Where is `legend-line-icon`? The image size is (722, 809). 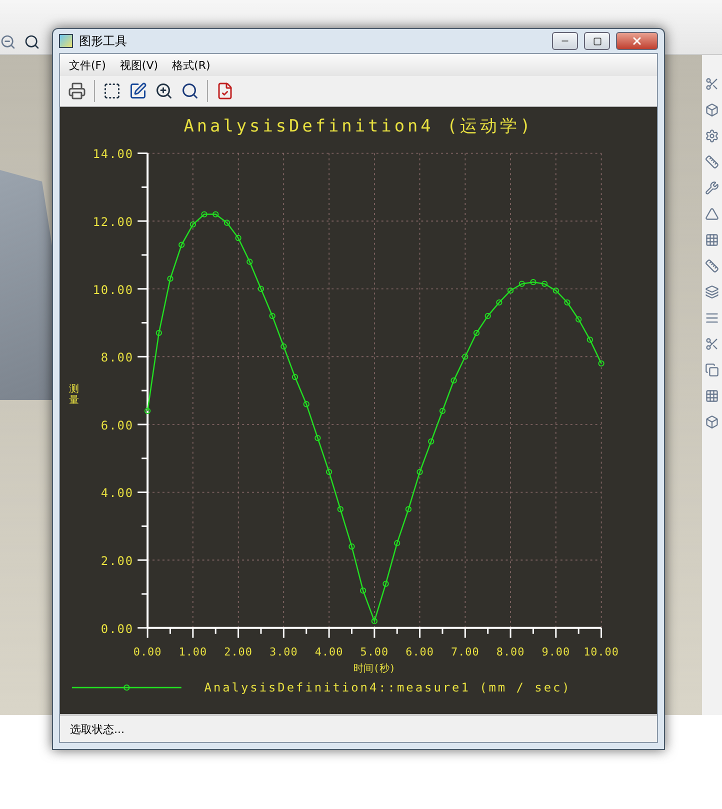
legend-line-icon is located at coordinates (127, 687).